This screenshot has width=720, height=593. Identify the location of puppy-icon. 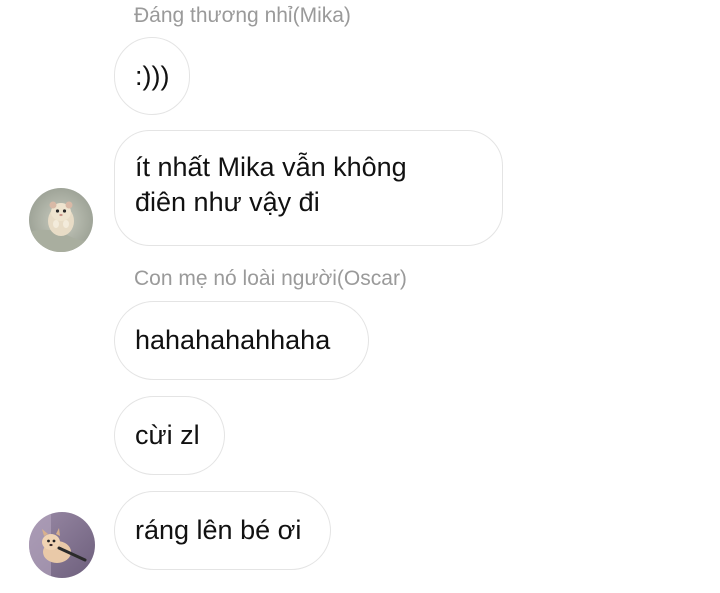
(62, 545).